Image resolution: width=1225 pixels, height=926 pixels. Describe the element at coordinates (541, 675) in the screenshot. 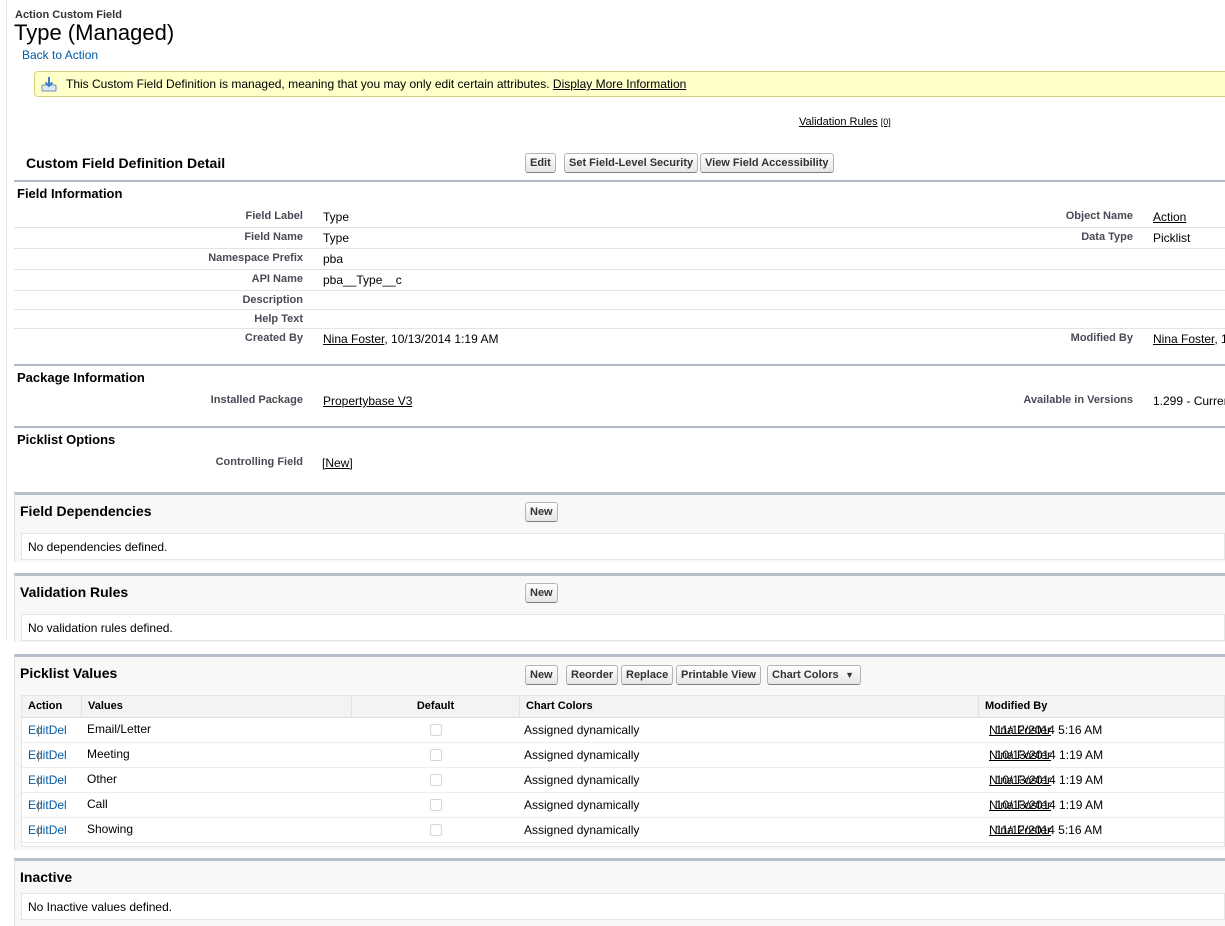

I see `picklist-new-button: New` at that location.